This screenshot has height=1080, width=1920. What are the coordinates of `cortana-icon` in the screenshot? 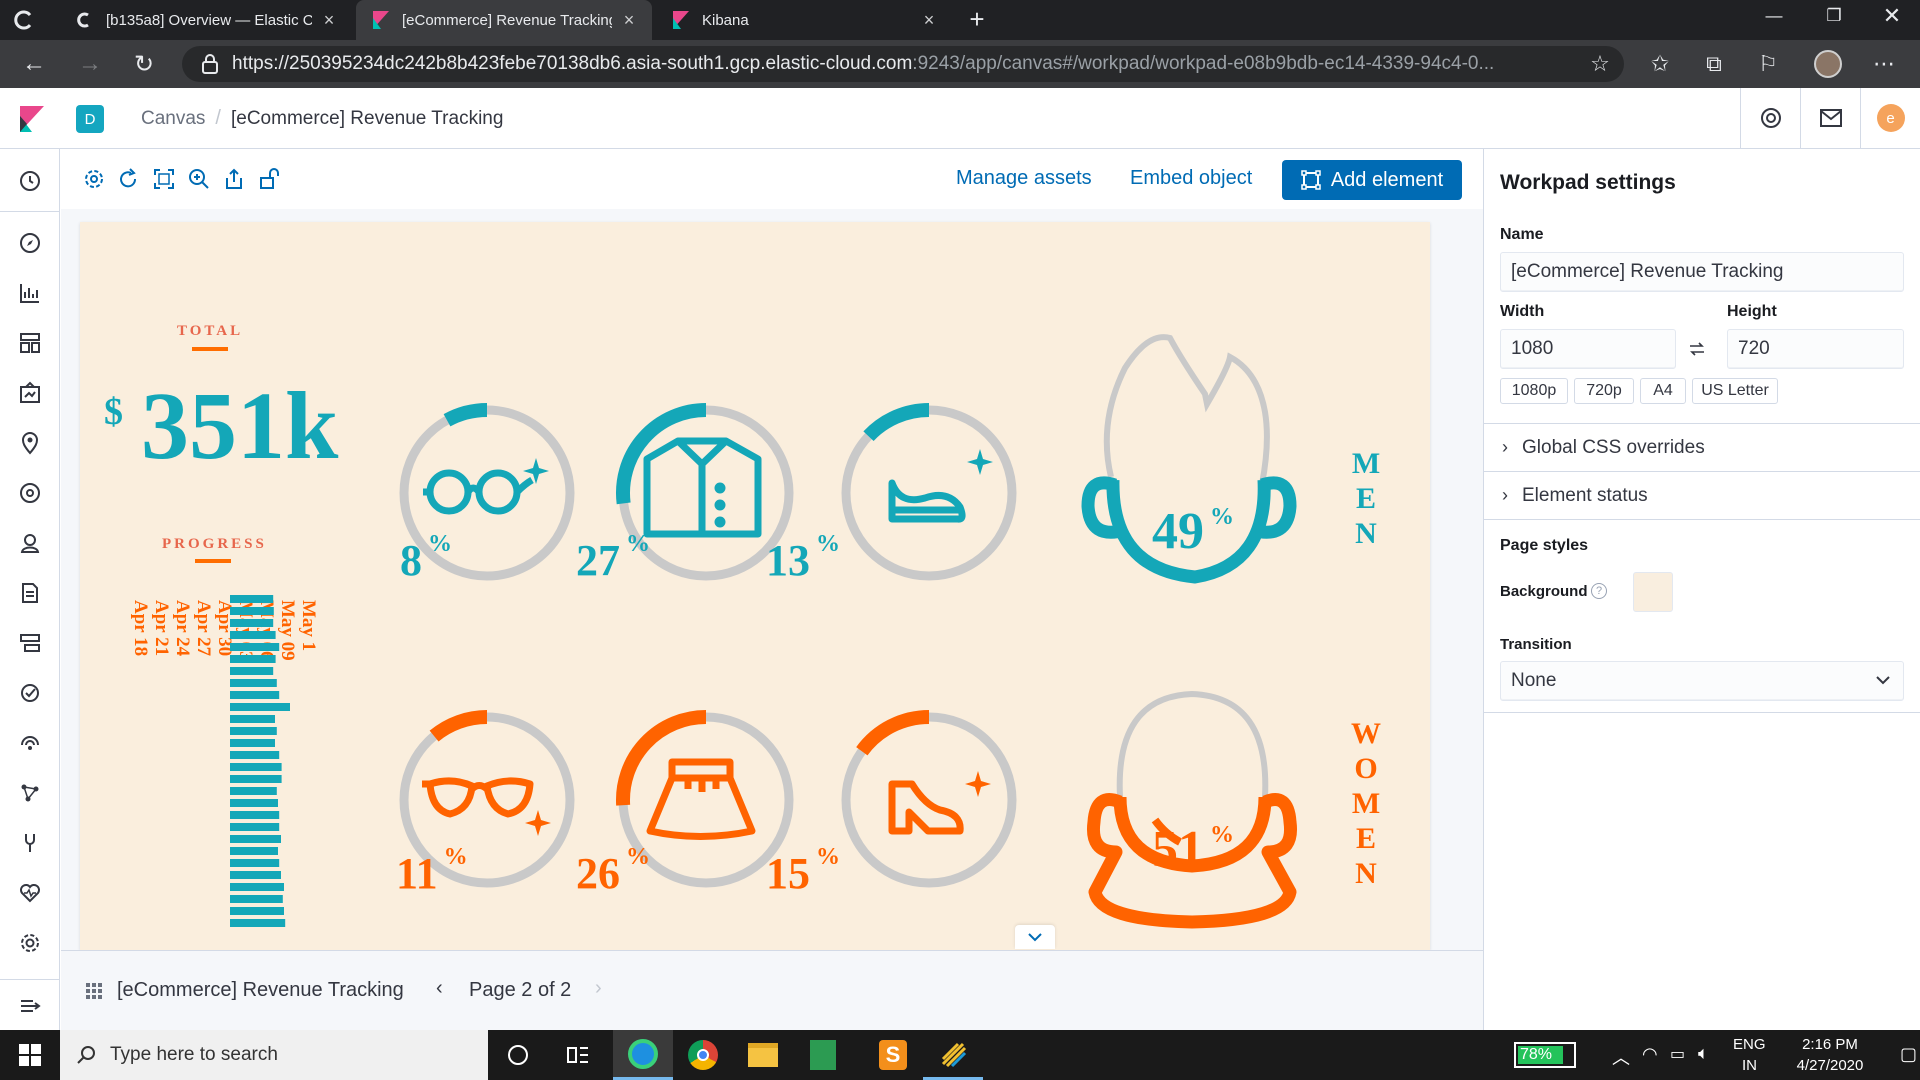 It's located at (518, 1055).